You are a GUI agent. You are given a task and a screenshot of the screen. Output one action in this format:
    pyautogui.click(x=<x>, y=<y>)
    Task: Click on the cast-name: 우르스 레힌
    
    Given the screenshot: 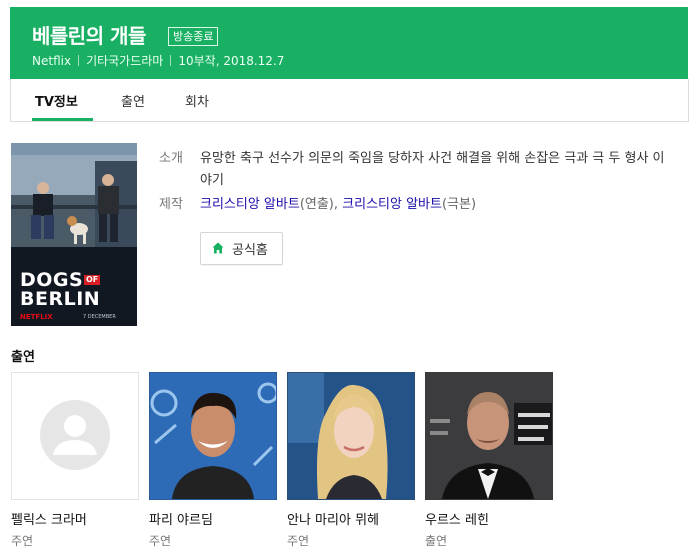 What is the action you would take?
    pyautogui.click(x=489, y=518)
    